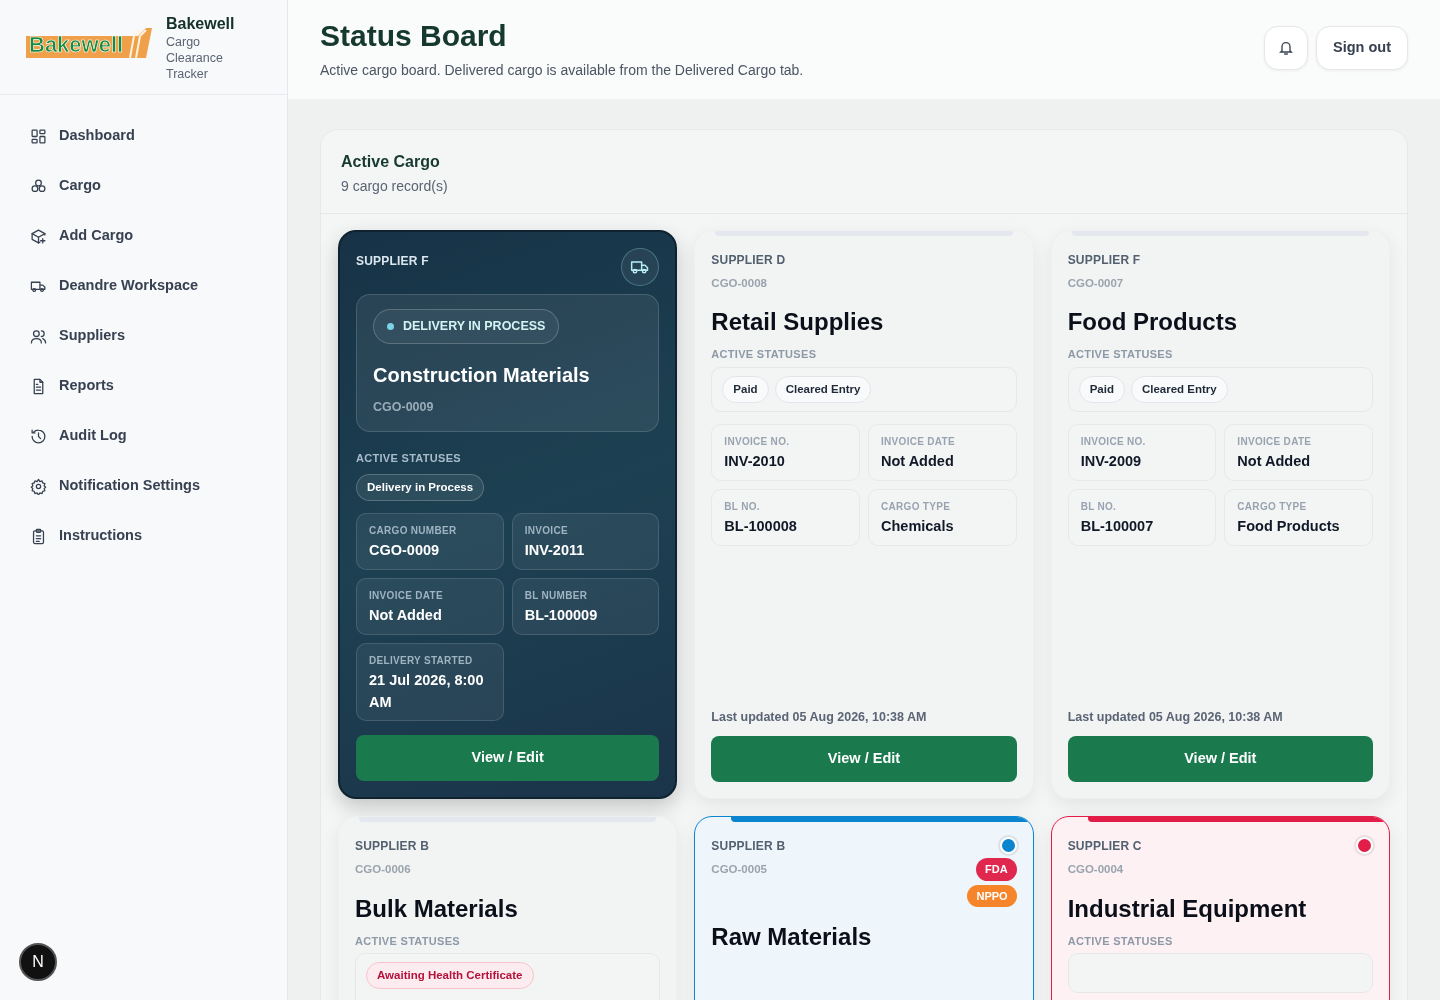 The height and width of the screenshot is (1000, 1440). Describe the element at coordinates (1111, 461) in the screenshot. I see `field-value: INV-2009` at that location.